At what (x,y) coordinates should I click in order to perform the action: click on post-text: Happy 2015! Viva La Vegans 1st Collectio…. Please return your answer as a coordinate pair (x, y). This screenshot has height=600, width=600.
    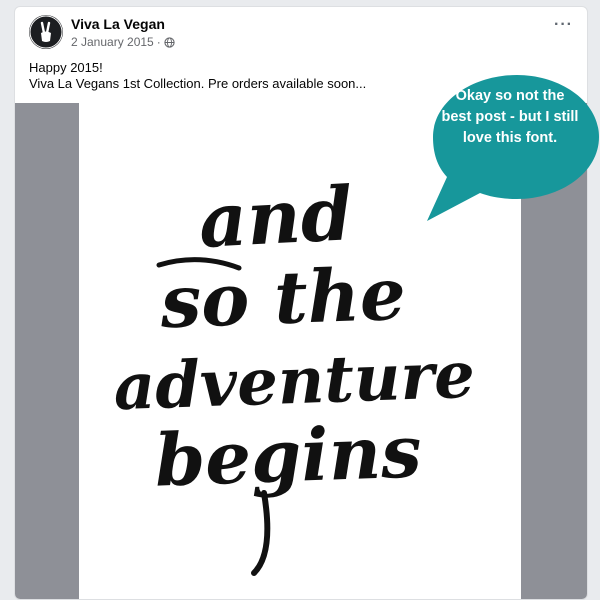
    Looking at the image, I should click on (197, 76).